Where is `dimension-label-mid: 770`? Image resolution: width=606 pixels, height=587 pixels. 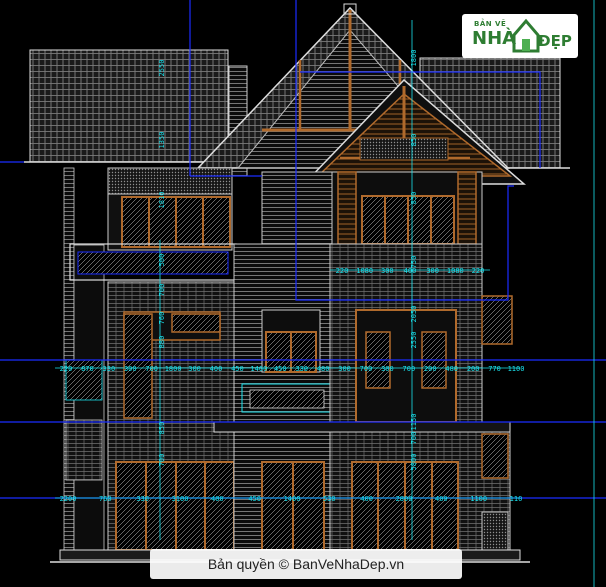 dimension-label-mid: 770 is located at coordinates (494, 369).